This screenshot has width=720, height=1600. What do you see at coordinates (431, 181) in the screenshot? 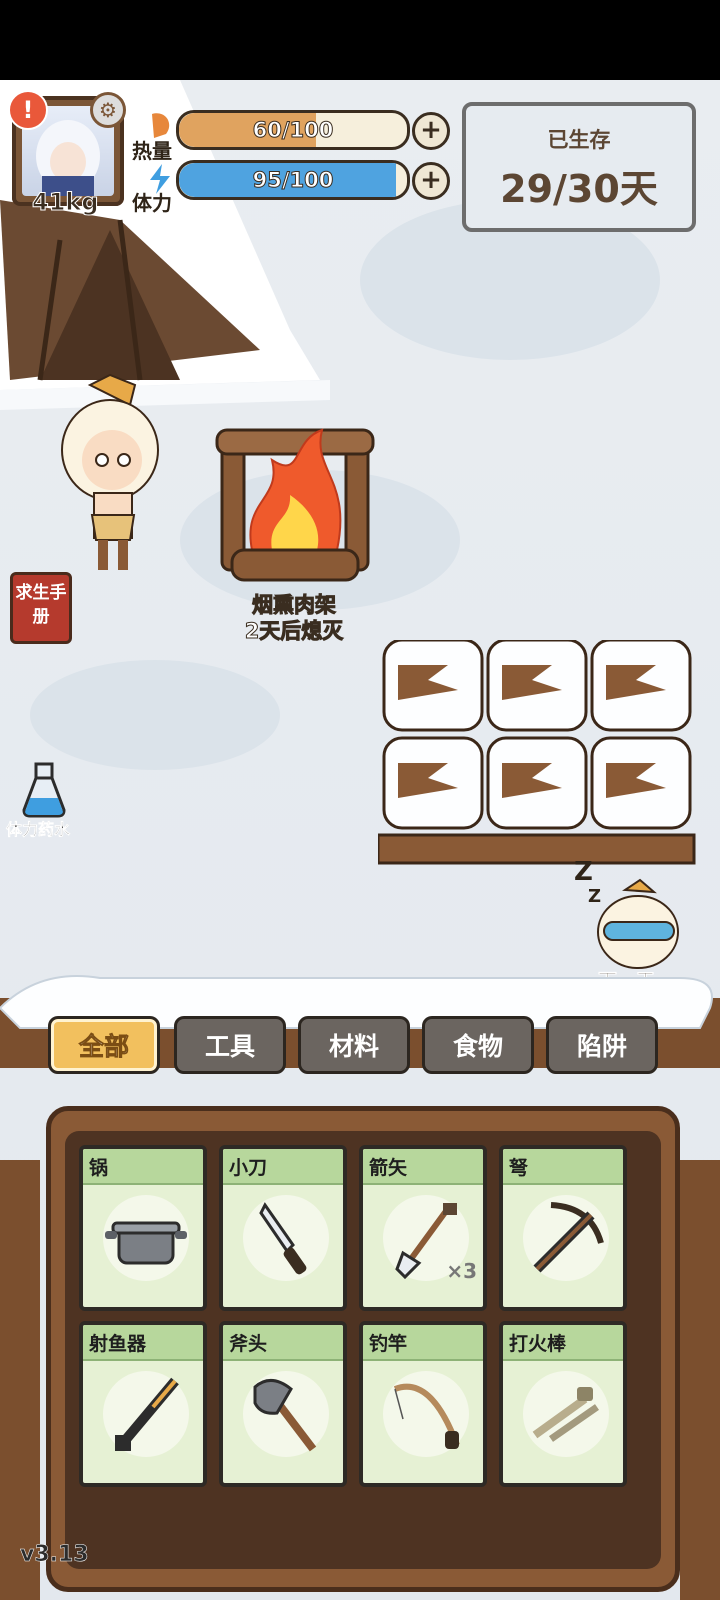
I see `add-stamina-button: +` at bounding box center [431, 181].